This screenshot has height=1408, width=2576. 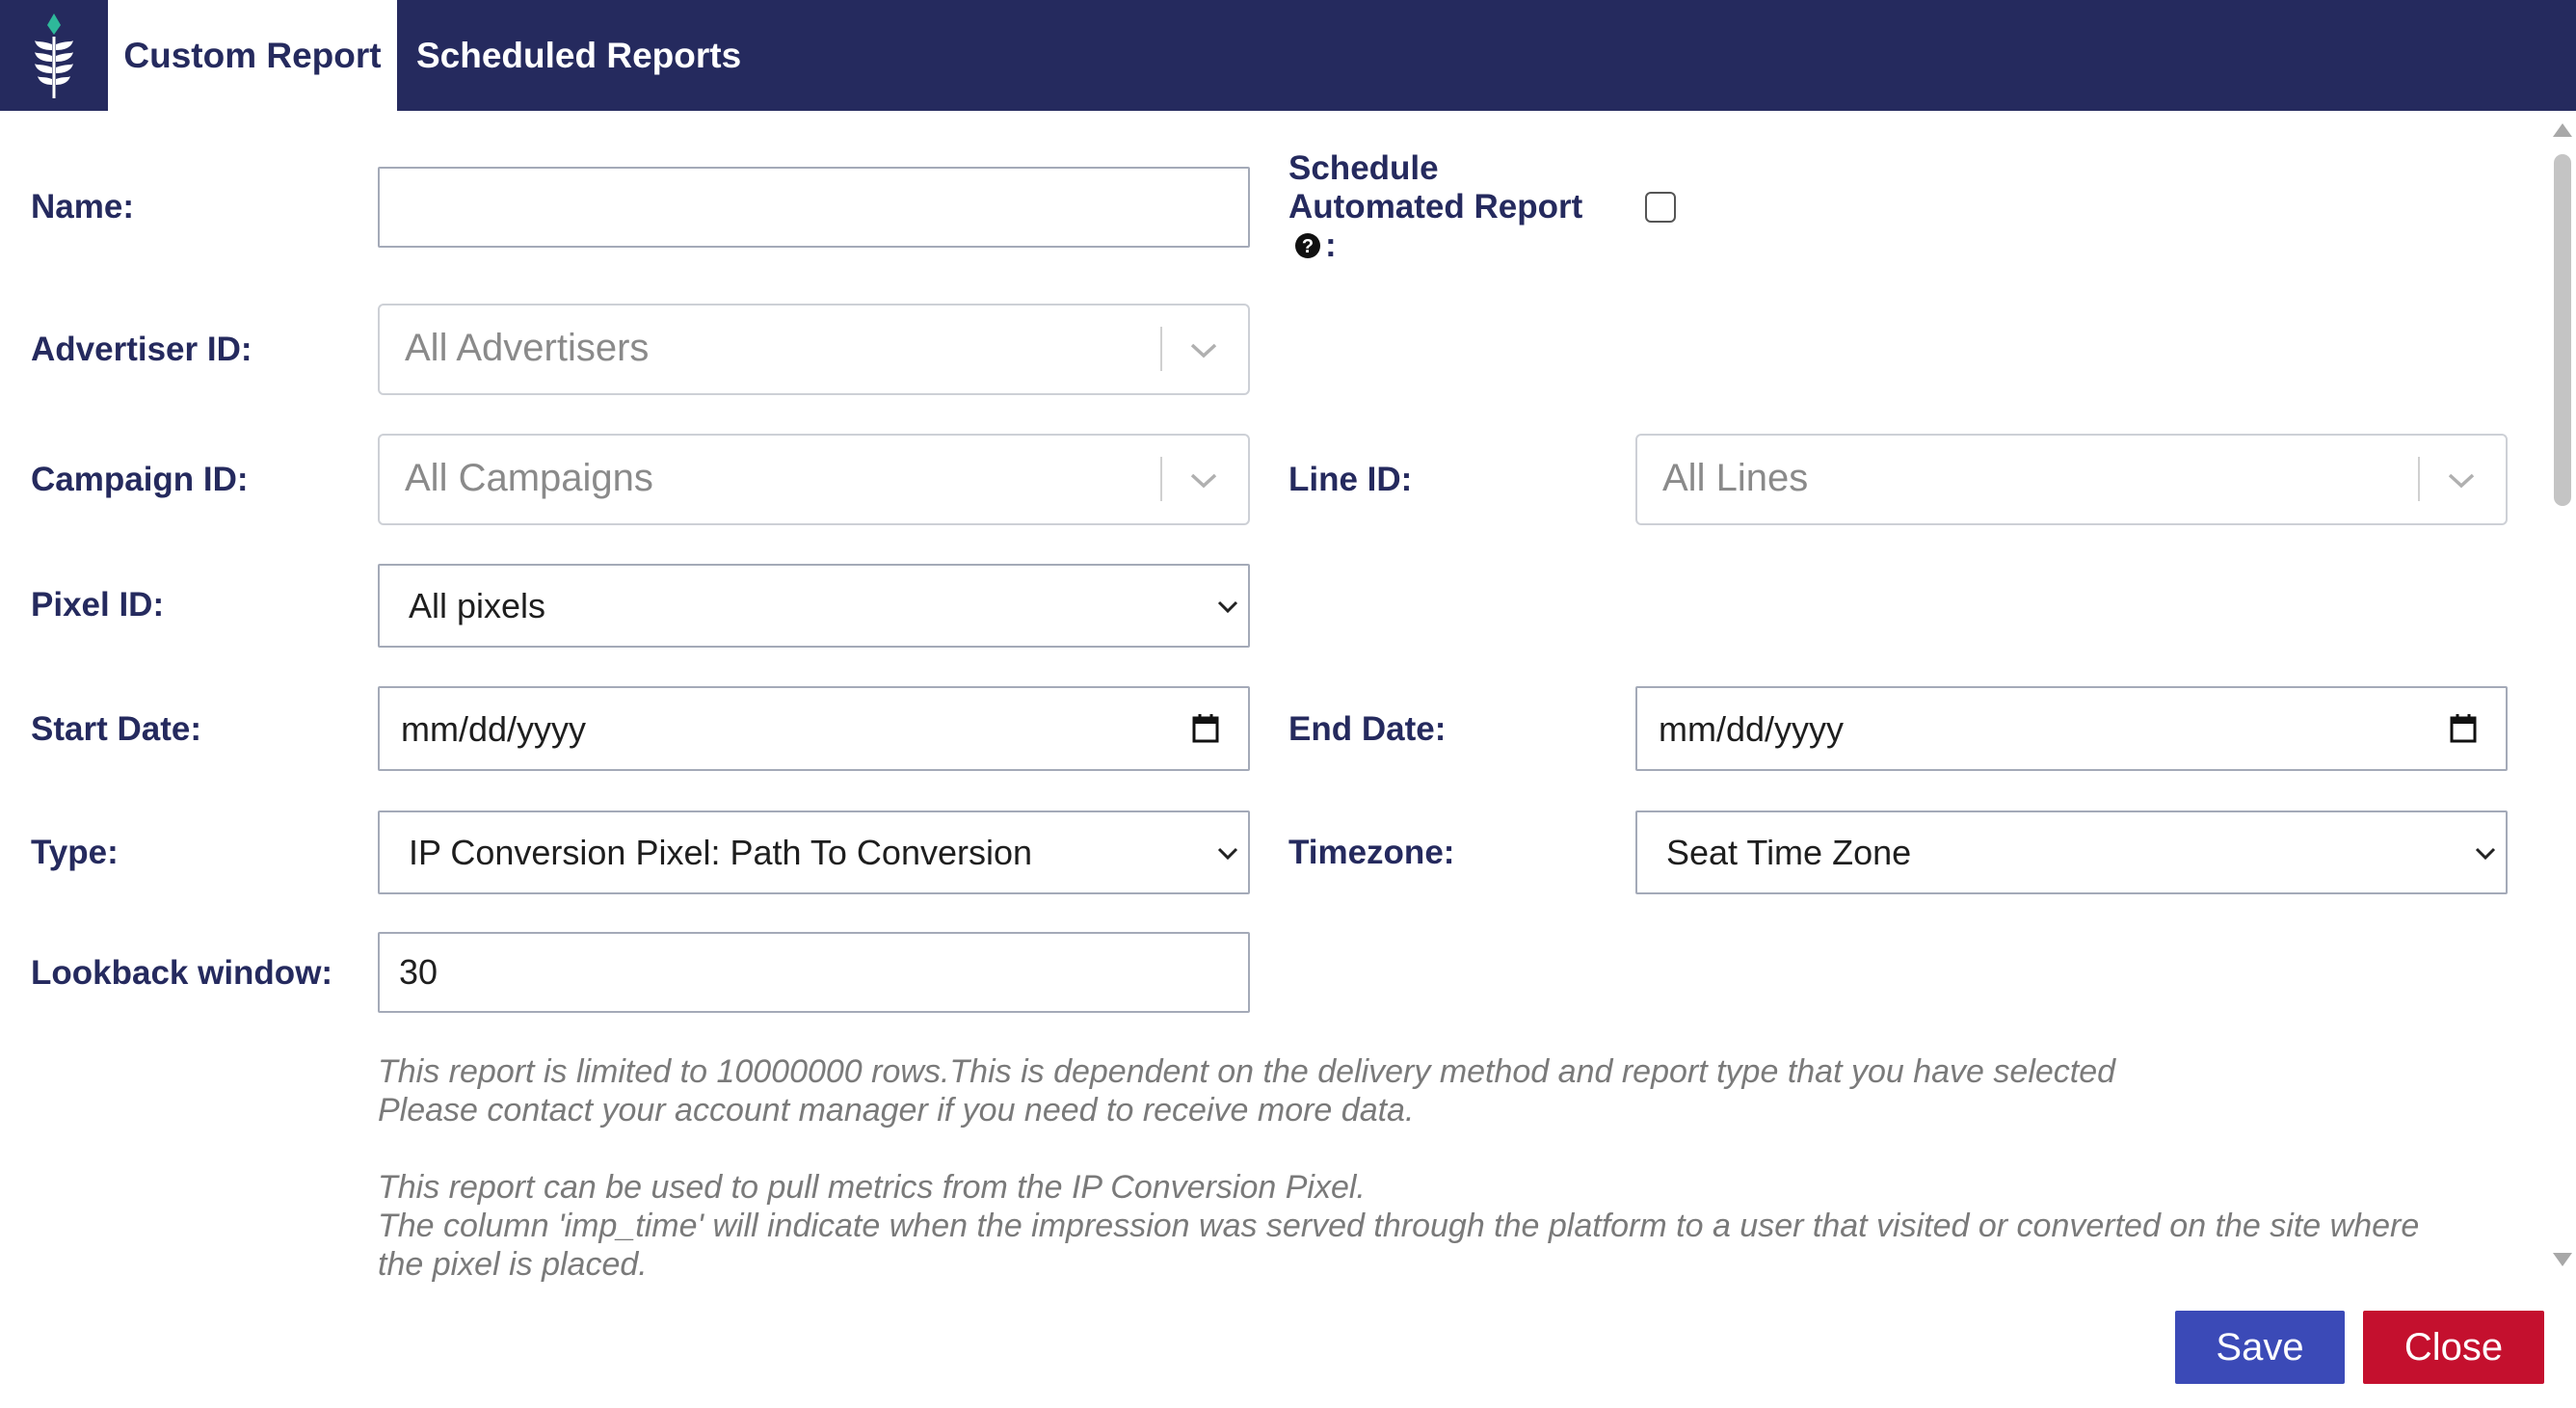 I want to click on pixel-placed-note: the pixel is placed., so click(x=513, y=1264).